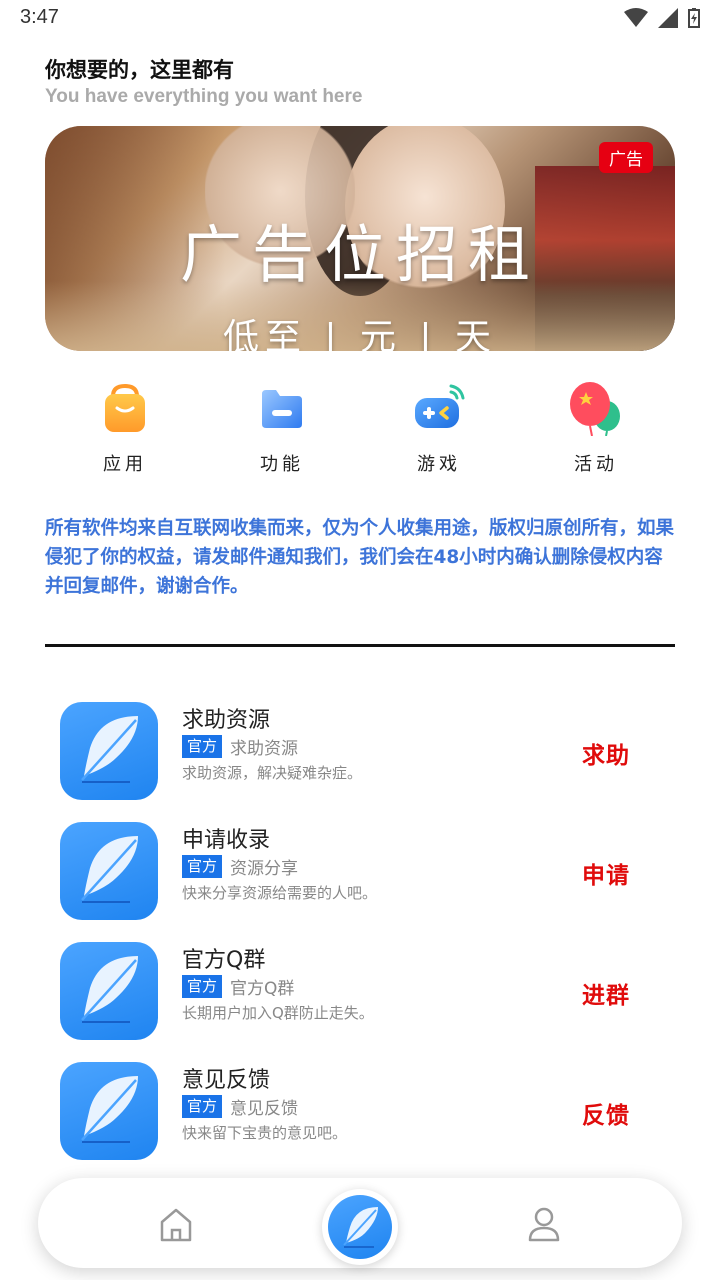 This screenshot has width=720, height=1280. Describe the element at coordinates (668, 18) in the screenshot. I see `signal-icon` at that location.